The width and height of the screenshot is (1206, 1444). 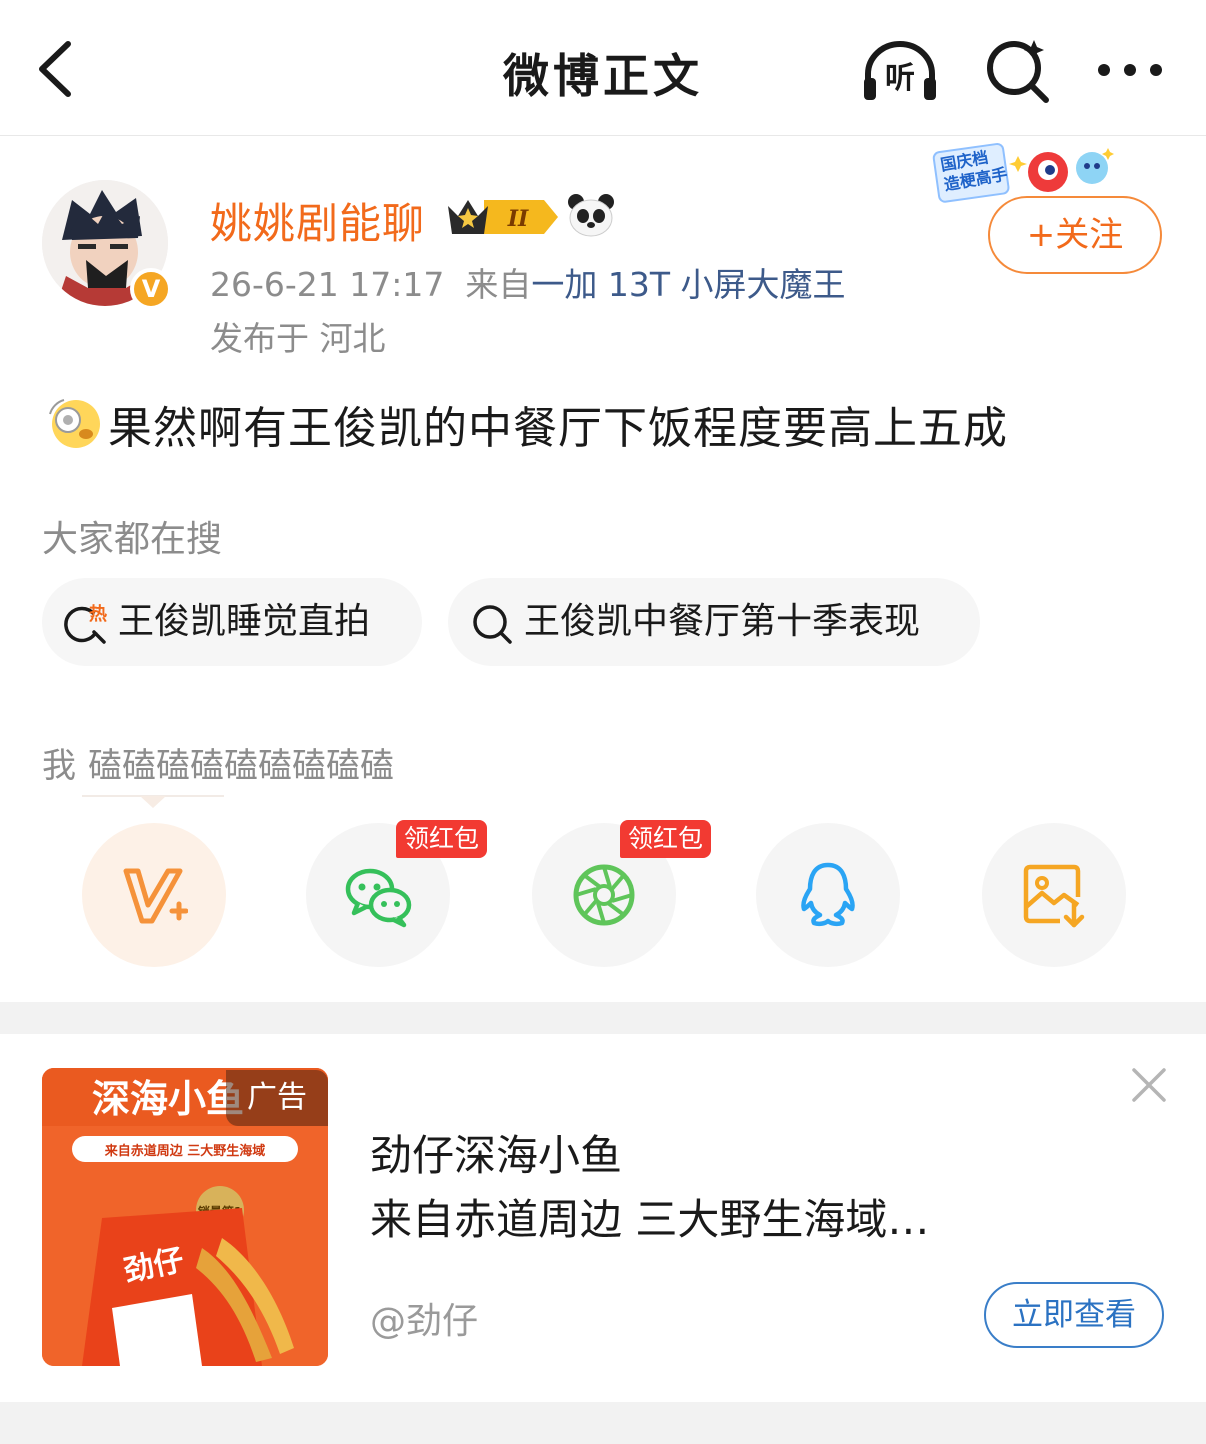 What do you see at coordinates (185, 1151) in the screenshot?
I see `ad-image-subtitle: 来自赤道周边 三大野生海域` at bounding box center [185, 1151].